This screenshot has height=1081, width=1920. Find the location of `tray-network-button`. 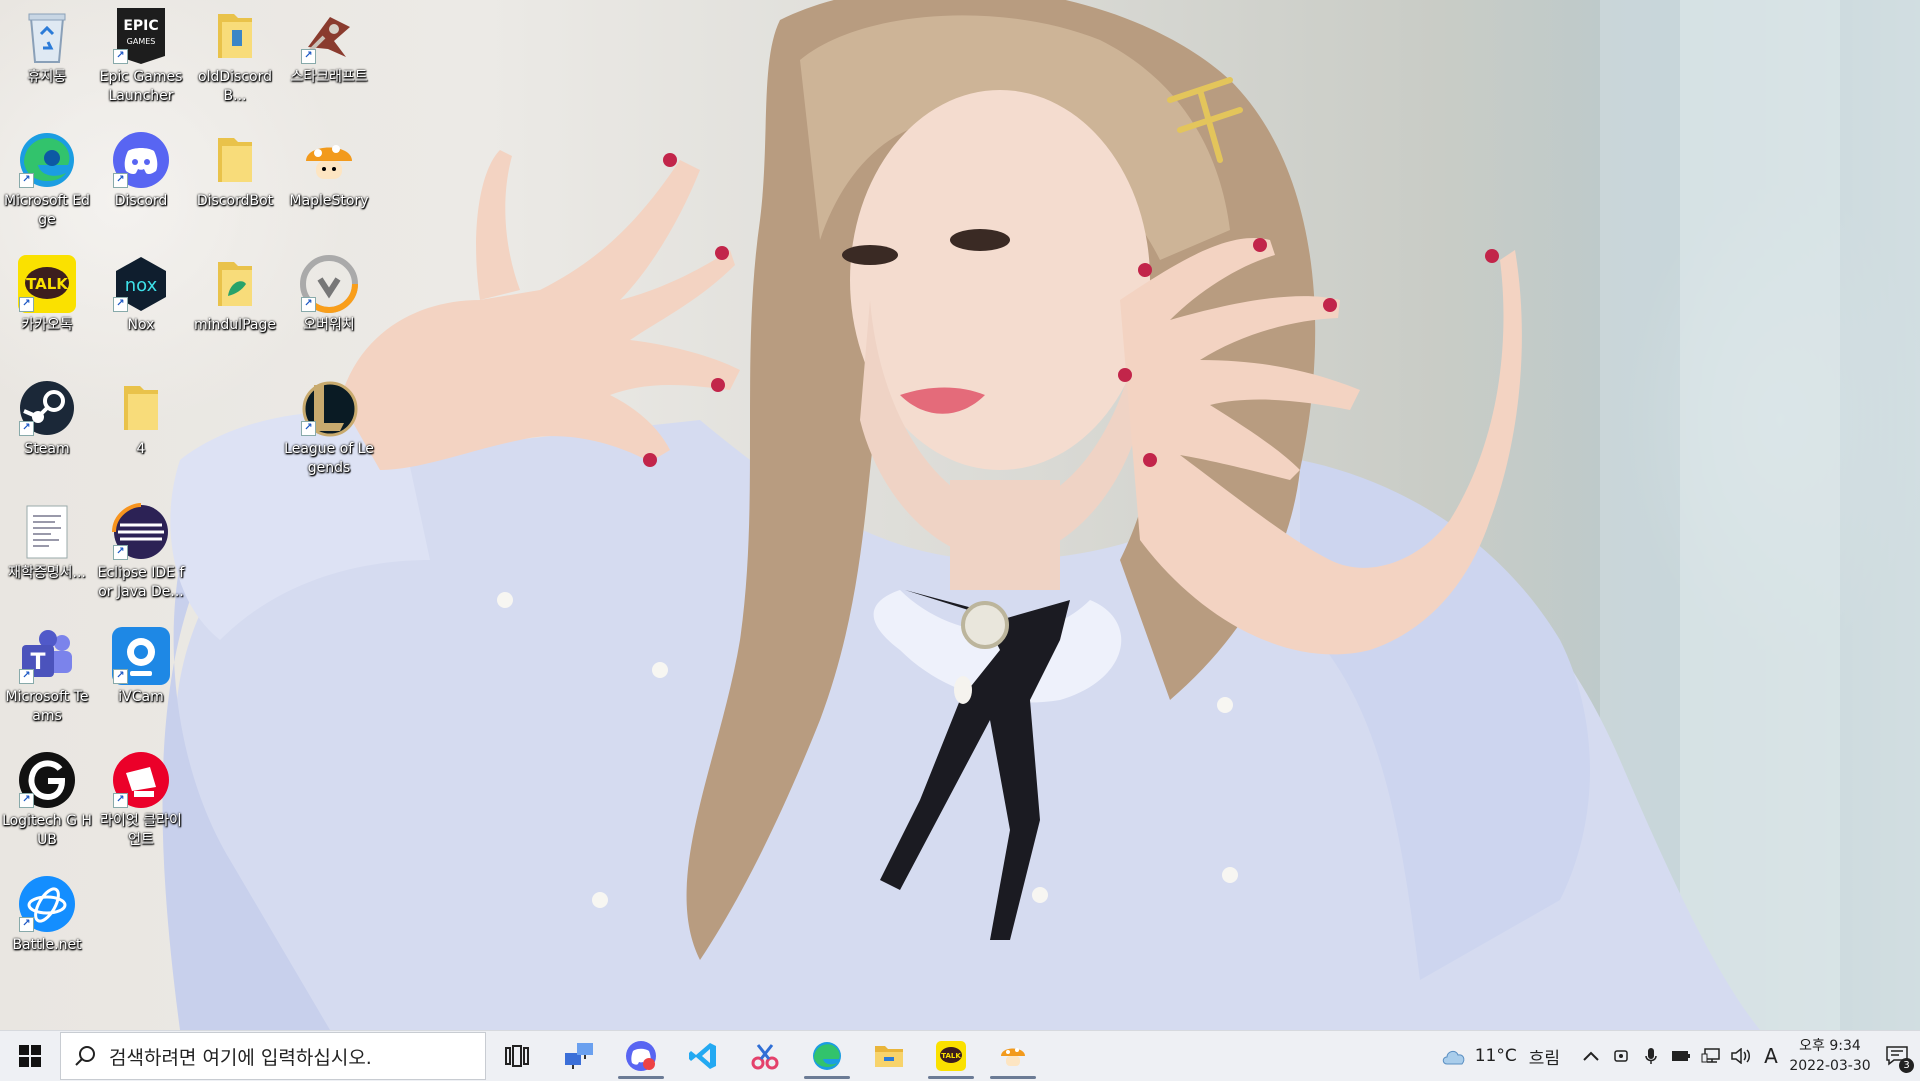

tray-network-button is located at coordinates (1711, 1056).